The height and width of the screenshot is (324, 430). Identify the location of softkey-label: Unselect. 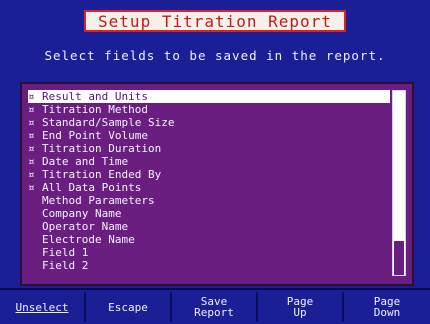
(42, 307).